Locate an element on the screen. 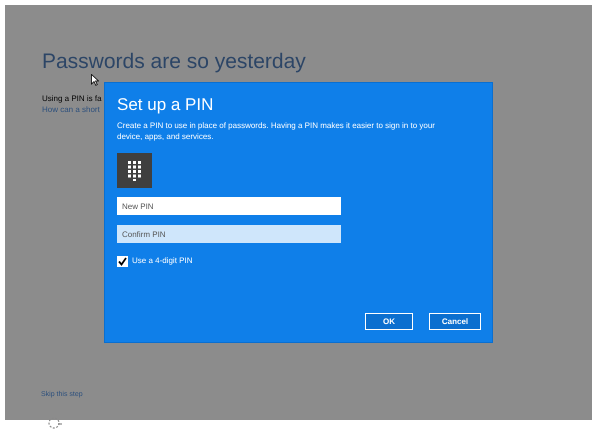 Image resolution: width=600 pixels, height=439 pixels. pin-field: New PIN is located at coordinates (229, 206).